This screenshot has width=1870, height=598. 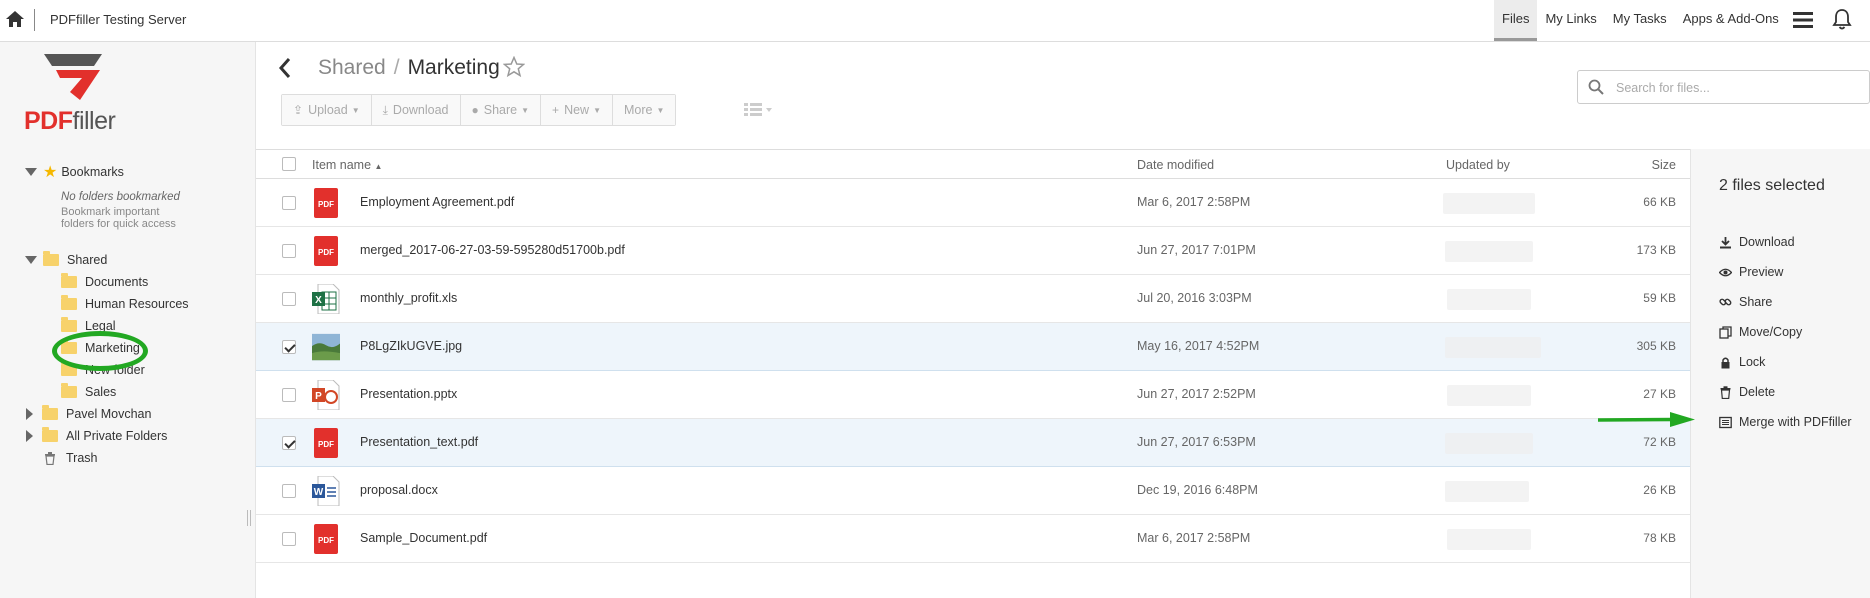 I want to click on search-input, so click(x=1736, y=88).